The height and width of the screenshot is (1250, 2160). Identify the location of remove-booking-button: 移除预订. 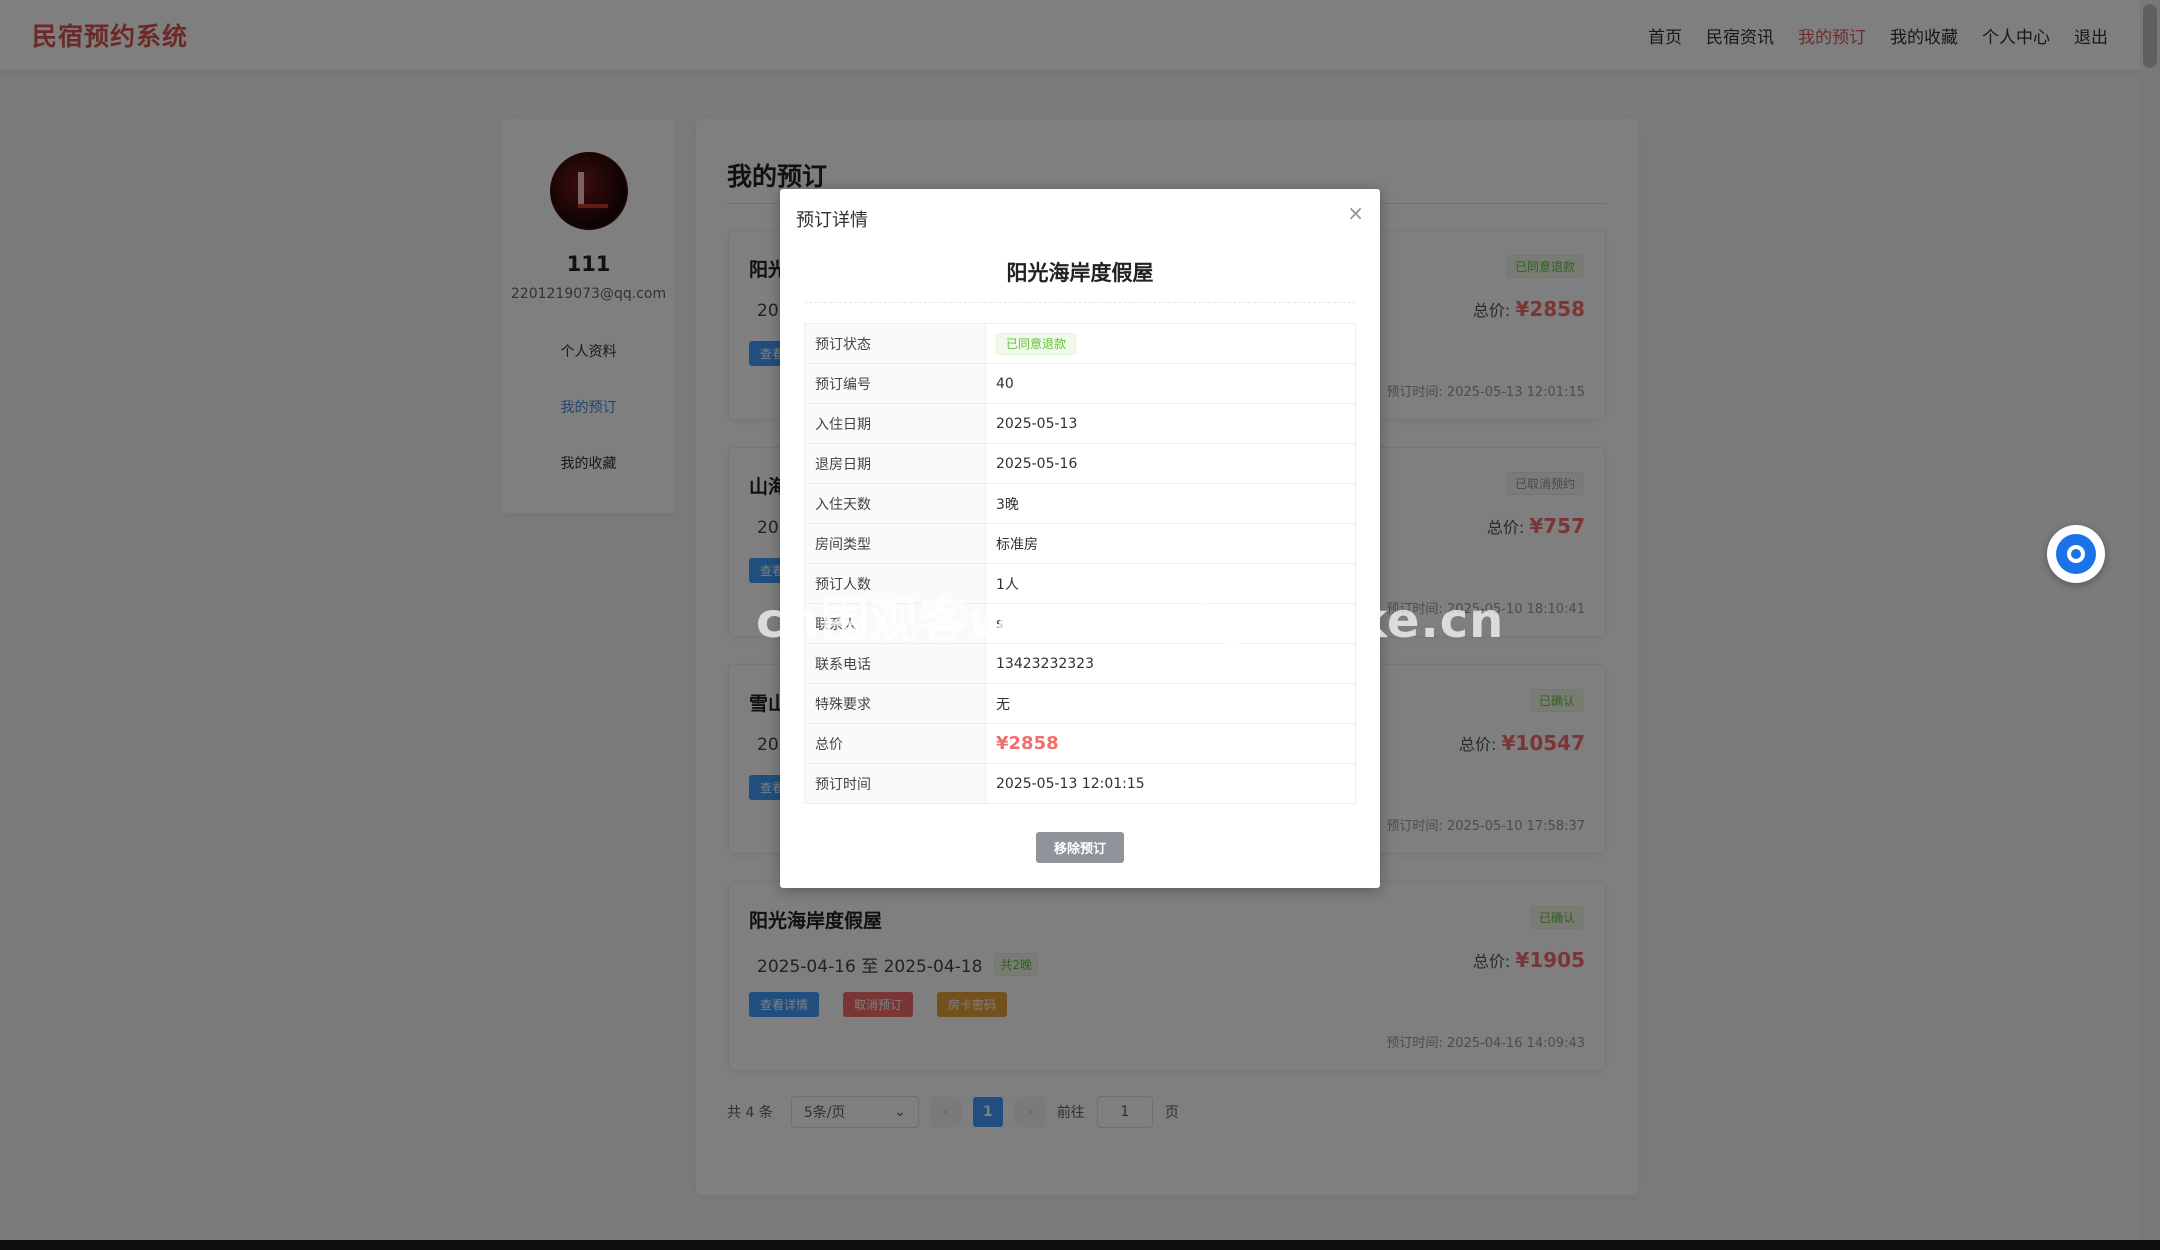
(1080, 847).